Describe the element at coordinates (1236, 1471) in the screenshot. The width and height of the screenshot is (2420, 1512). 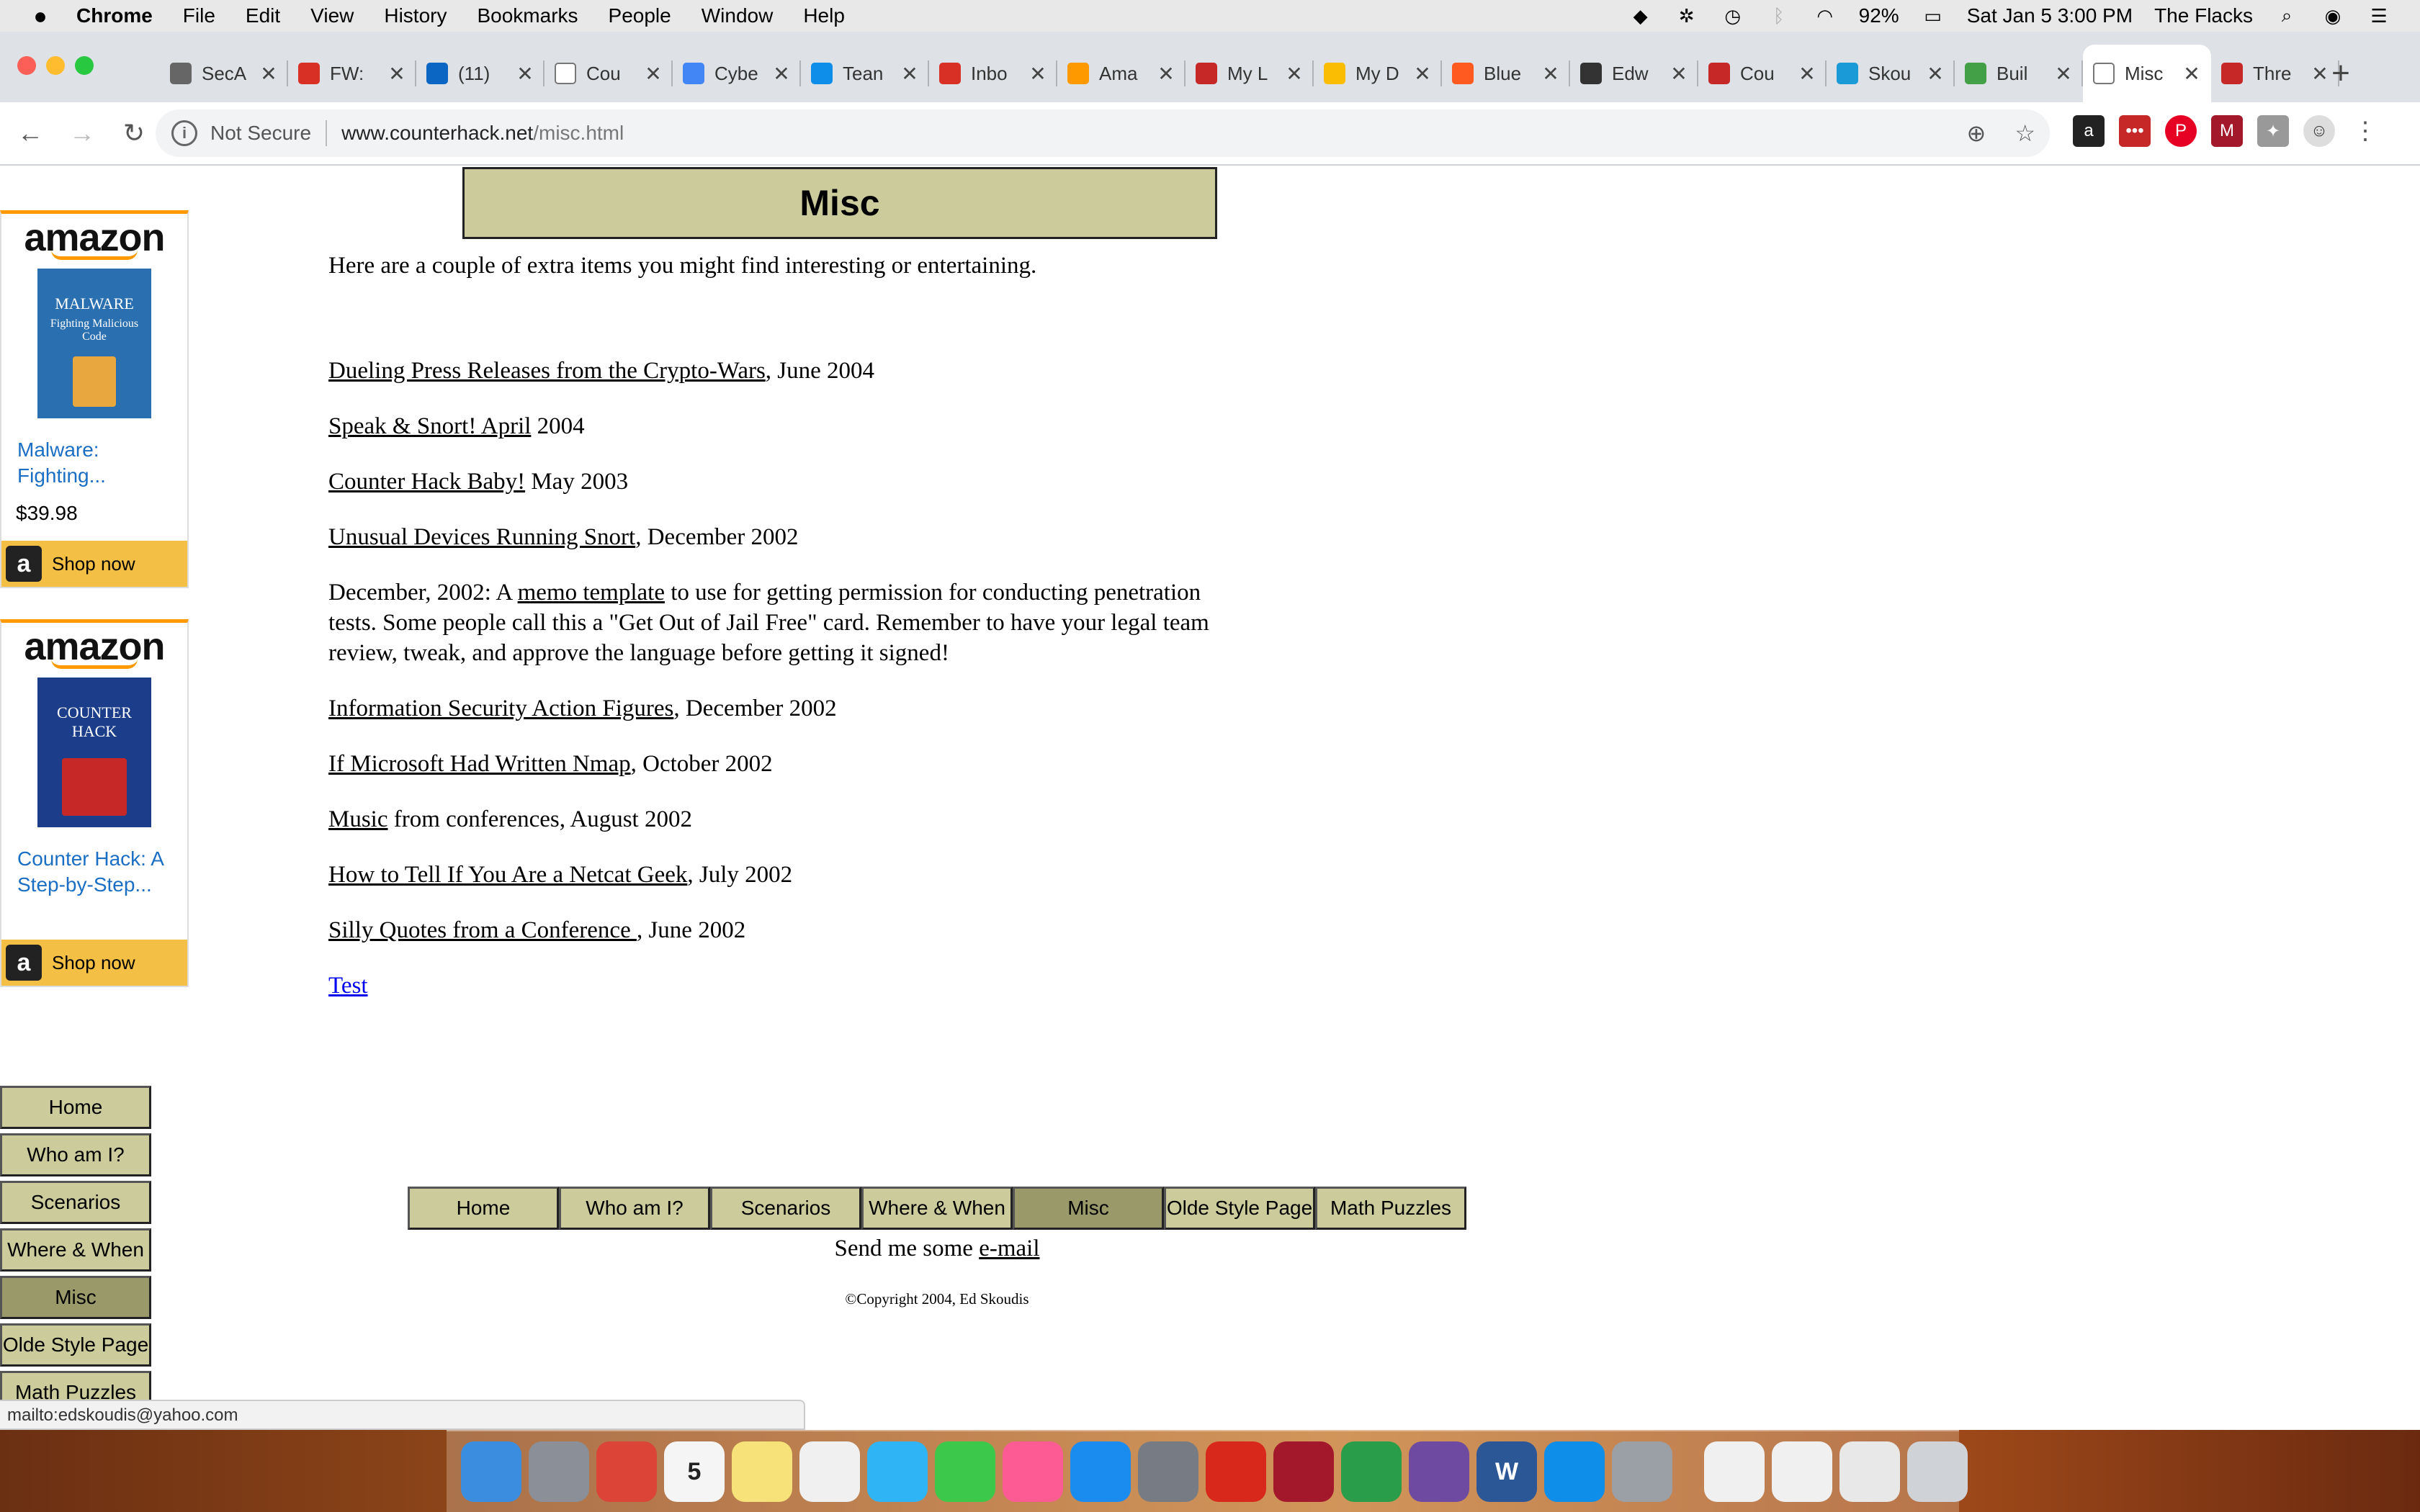
I see `acrobat-icon` at that location.